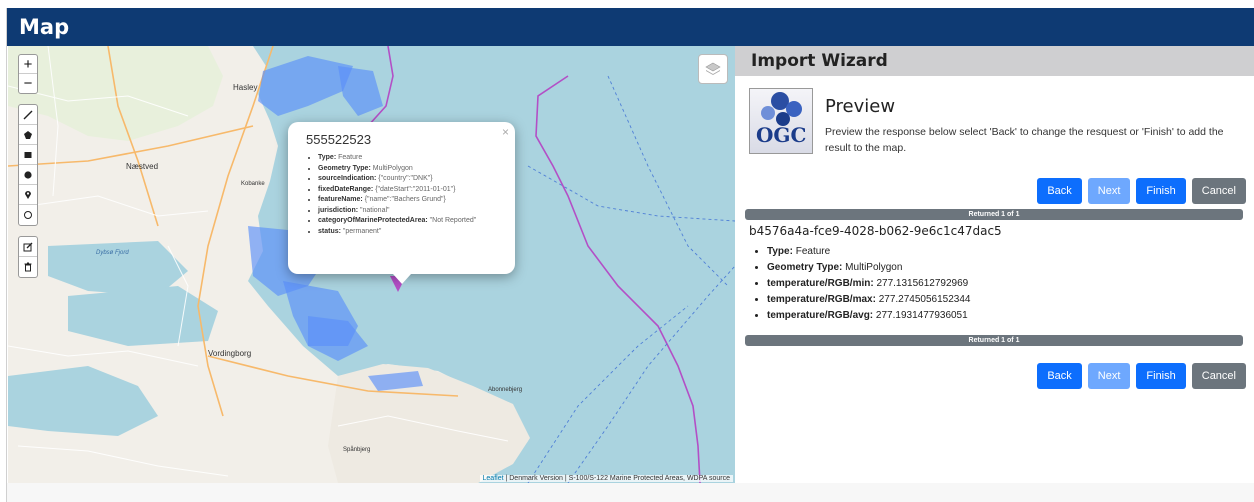 This screenshot has width=1254, height=502. What do you see at coordinates (493, 478) in the screenshot?
I see `leaflet-link: Leaflet` at bounding box center [493, 478].